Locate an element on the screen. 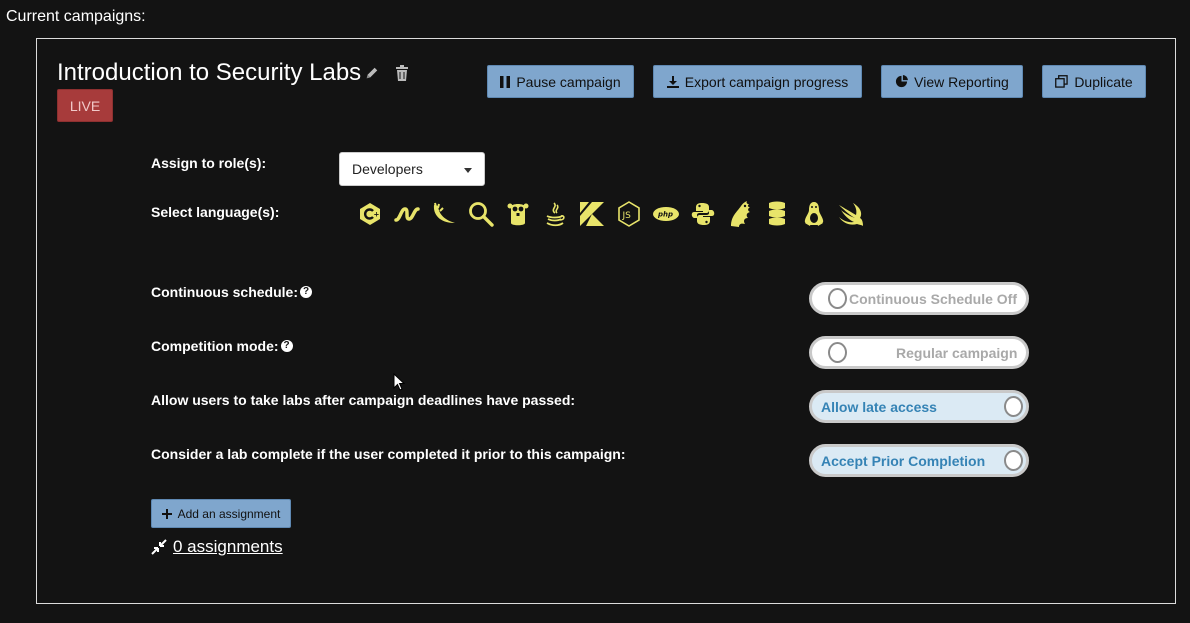  compress-arrows-icon is located at coordinates (159, 547).